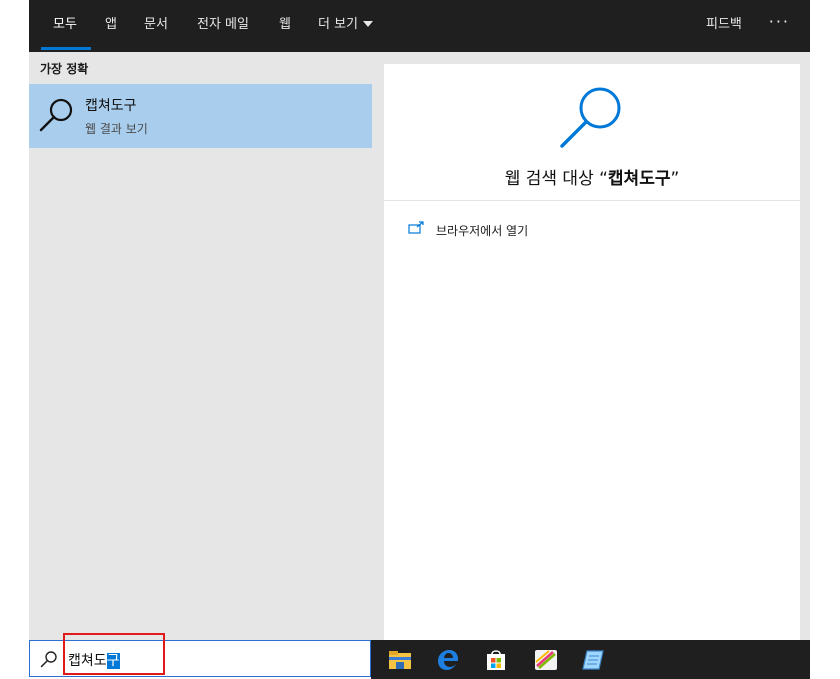 The width and height of the screenshot is (840, 679). Describe the element at coordinates (64, 69) in the screenshot. I see `best-match-heading: 가장 정확` at that location.